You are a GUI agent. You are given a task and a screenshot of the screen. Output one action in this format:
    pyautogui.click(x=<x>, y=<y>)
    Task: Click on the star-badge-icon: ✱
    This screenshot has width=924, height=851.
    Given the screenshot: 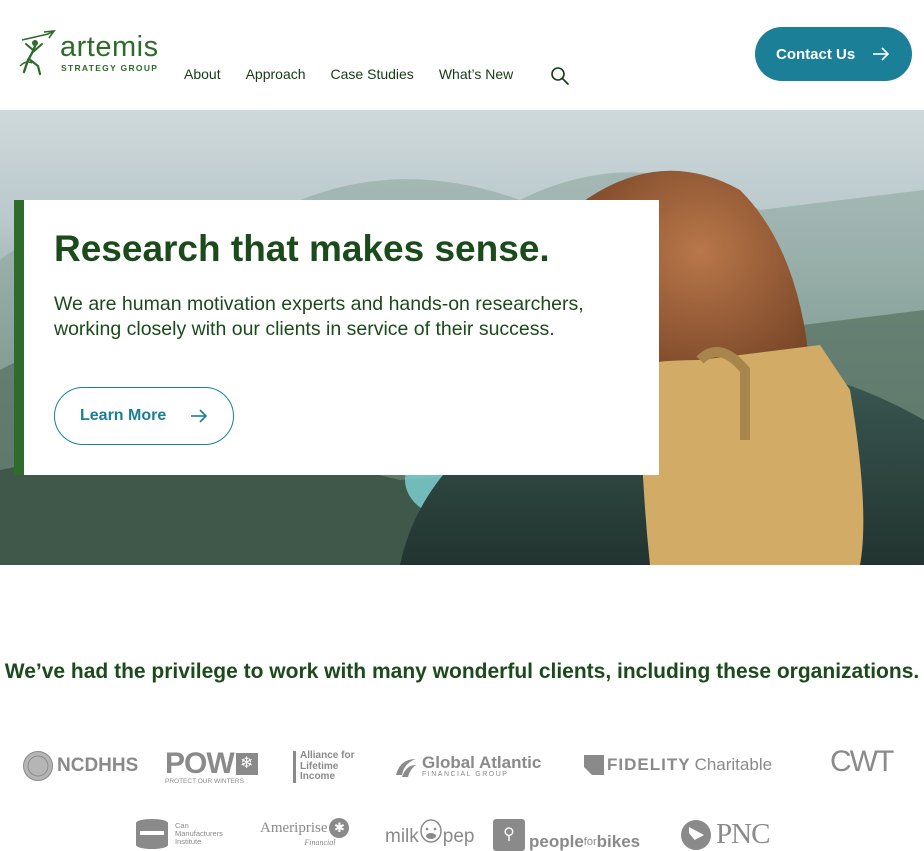 What is the action you would take?
    pyautogui.click(x=339, y=828)
    